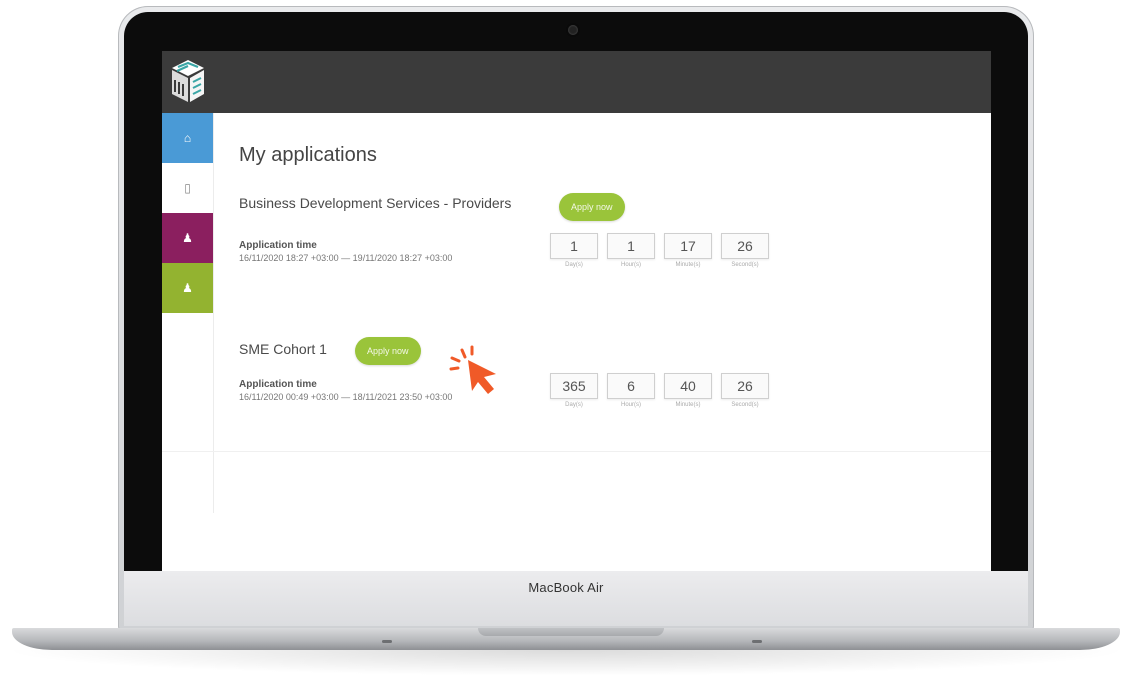 This screenshot has width=1132, height=676. I want to click on countdown-value: 6, so click(631, 386).